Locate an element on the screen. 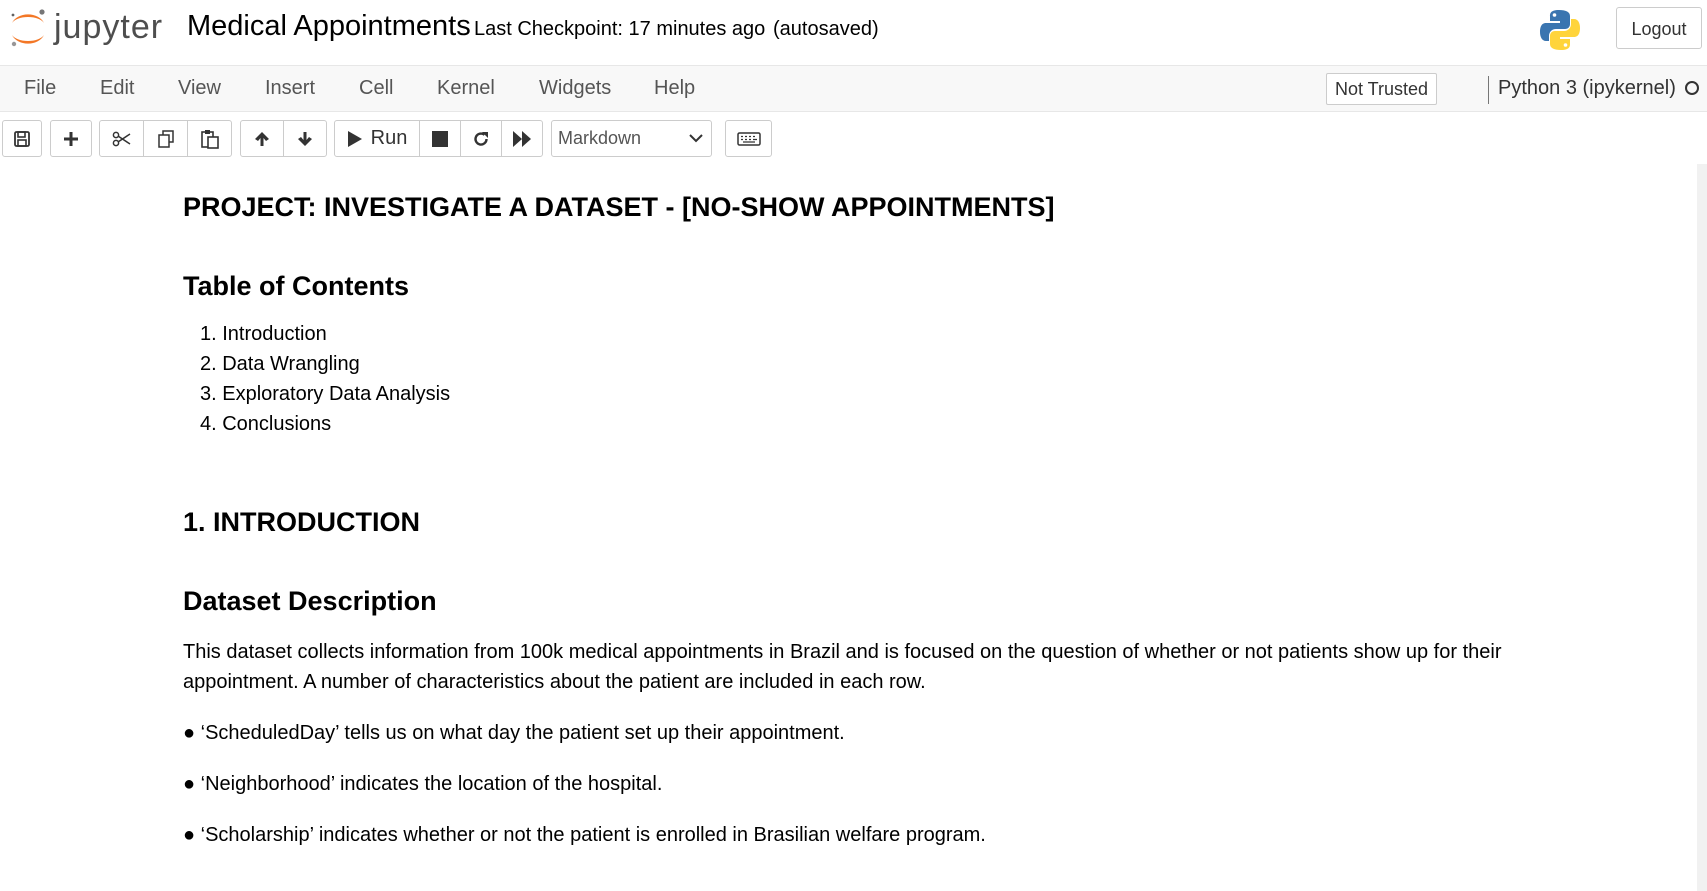 This screenshot has width=1707, height=891. kernel-separator is located at coordinates (1488, 90).